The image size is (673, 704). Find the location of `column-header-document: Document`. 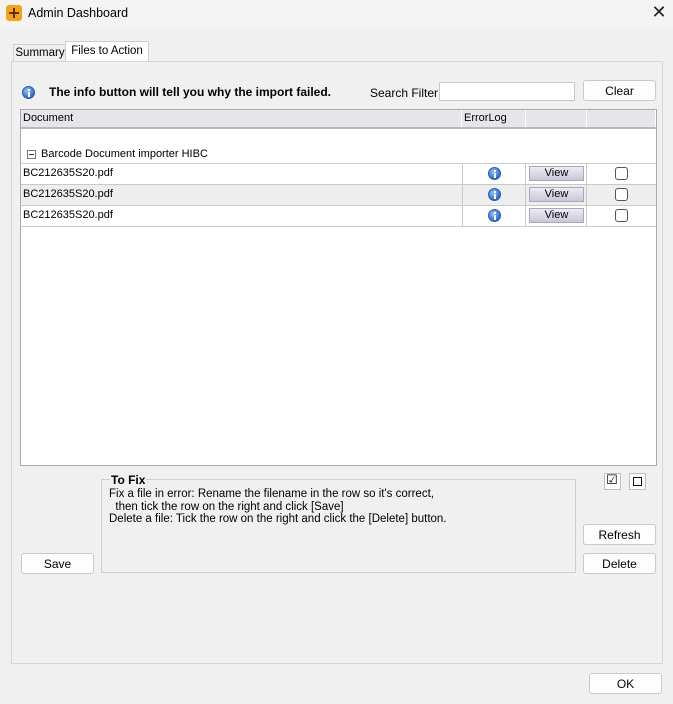

column-header-document: Document is located at coordinates (241, 118).